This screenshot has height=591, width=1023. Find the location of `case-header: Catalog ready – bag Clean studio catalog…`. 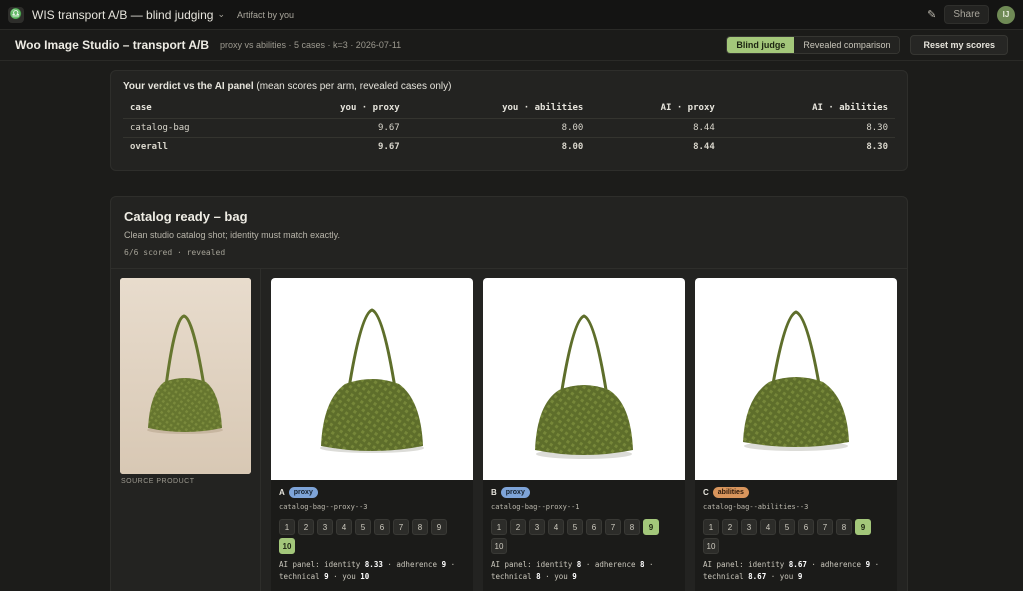

case-header: Catalog ready – bag Clean studio catalog… is located at coordinates (509, 233).